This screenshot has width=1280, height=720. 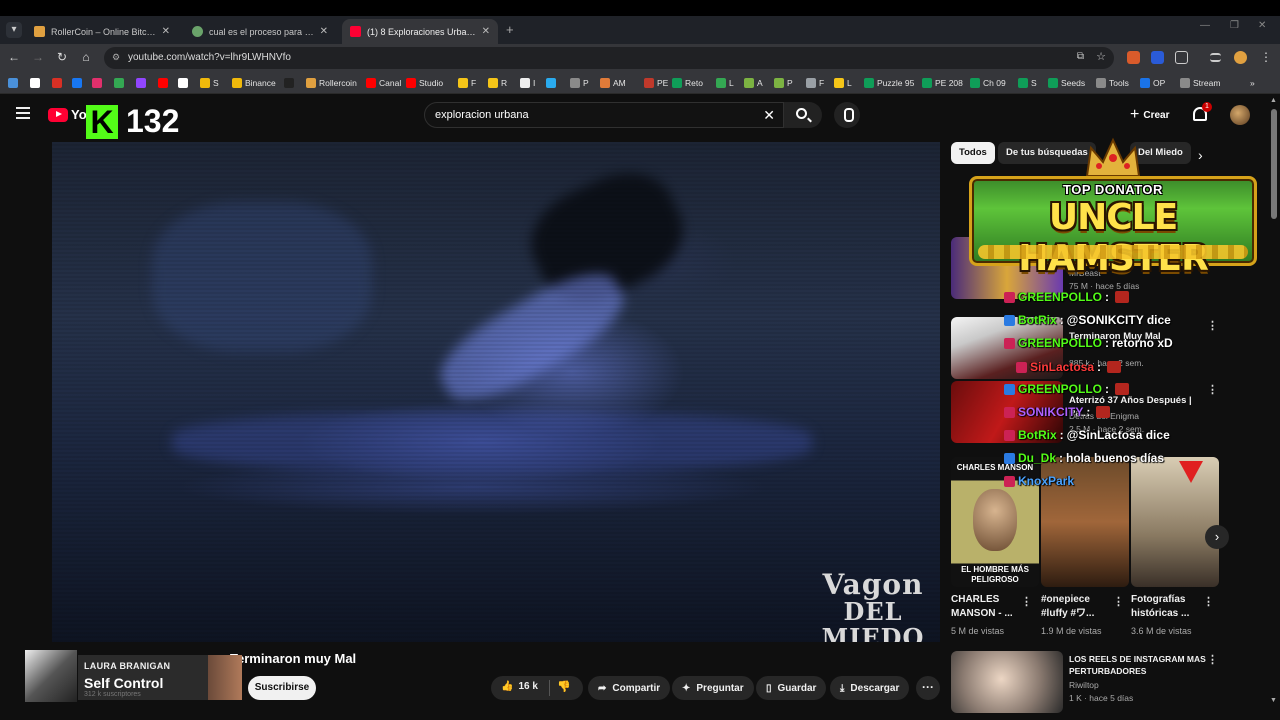 What do you see at coordinates (942, 83) in the screenshot?
I see `bookmark-item: PE 208` at bounding box center [942, 83].